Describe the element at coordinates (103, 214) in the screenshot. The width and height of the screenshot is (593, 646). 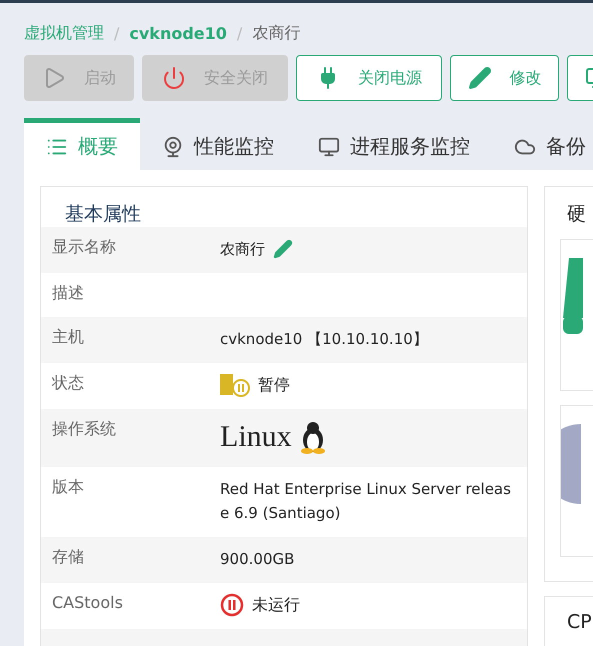
I see `card-title: 基本属性` at that location.